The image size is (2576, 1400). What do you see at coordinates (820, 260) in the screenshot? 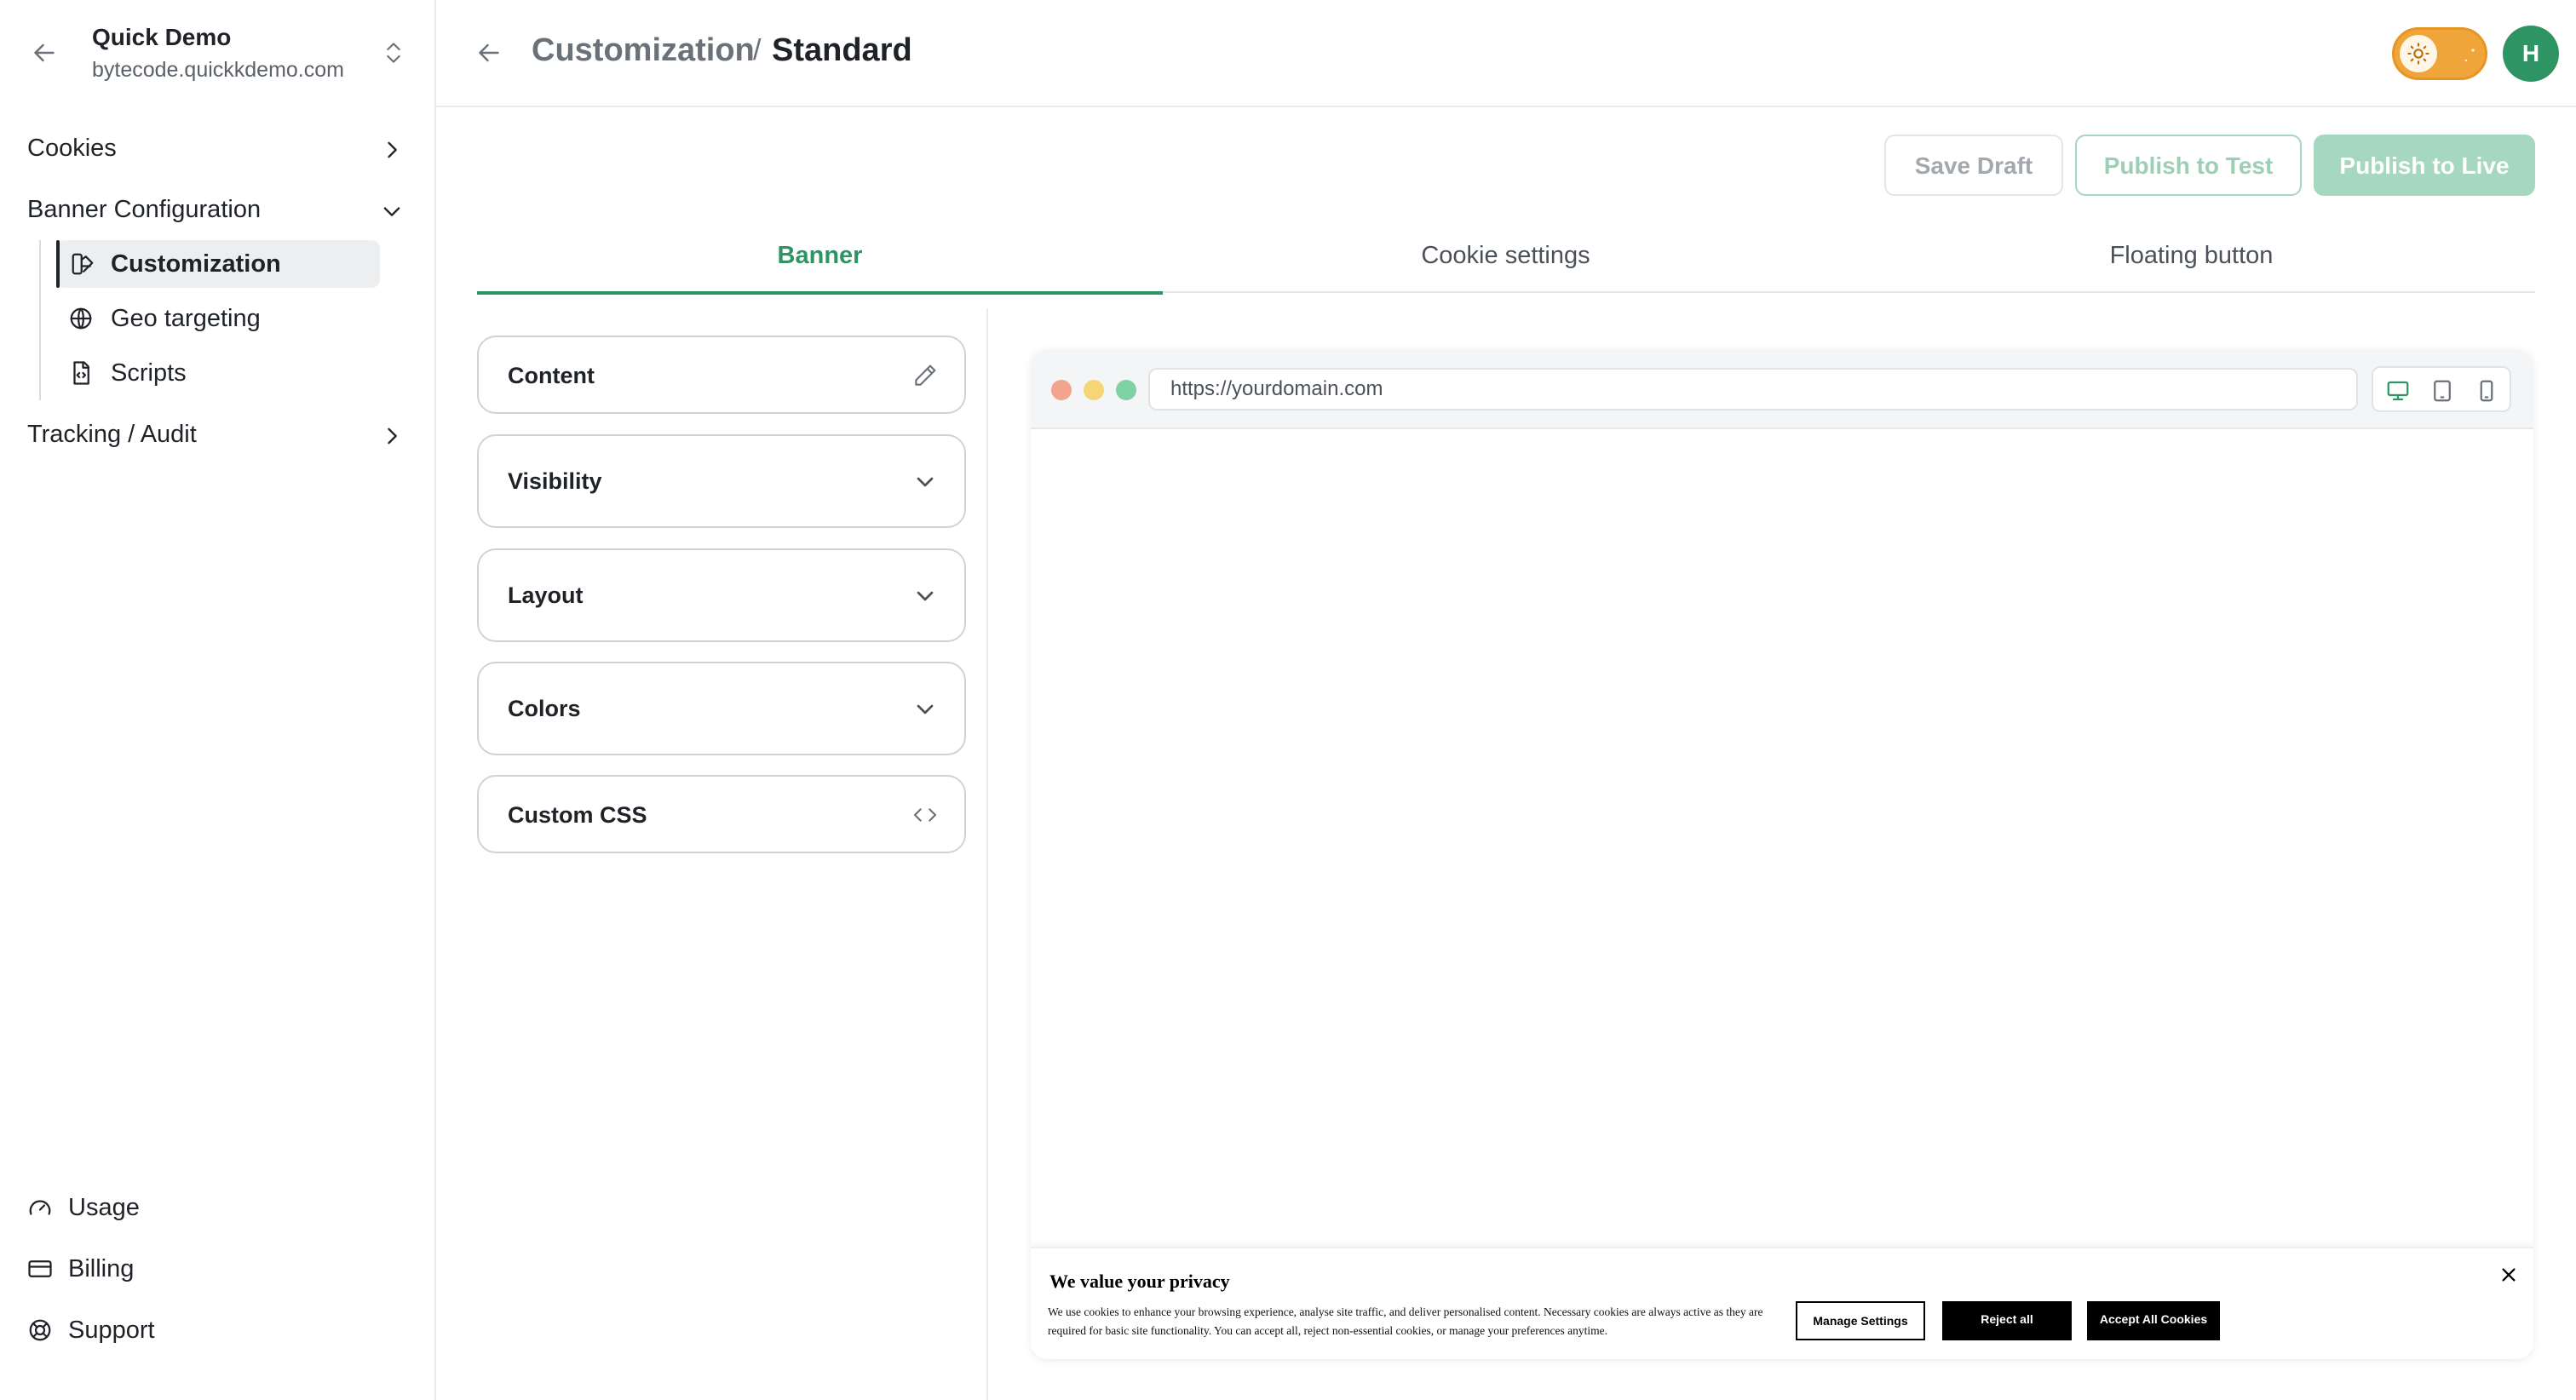
I see `tab-banner: Banner` at bounding box center [820, 260].